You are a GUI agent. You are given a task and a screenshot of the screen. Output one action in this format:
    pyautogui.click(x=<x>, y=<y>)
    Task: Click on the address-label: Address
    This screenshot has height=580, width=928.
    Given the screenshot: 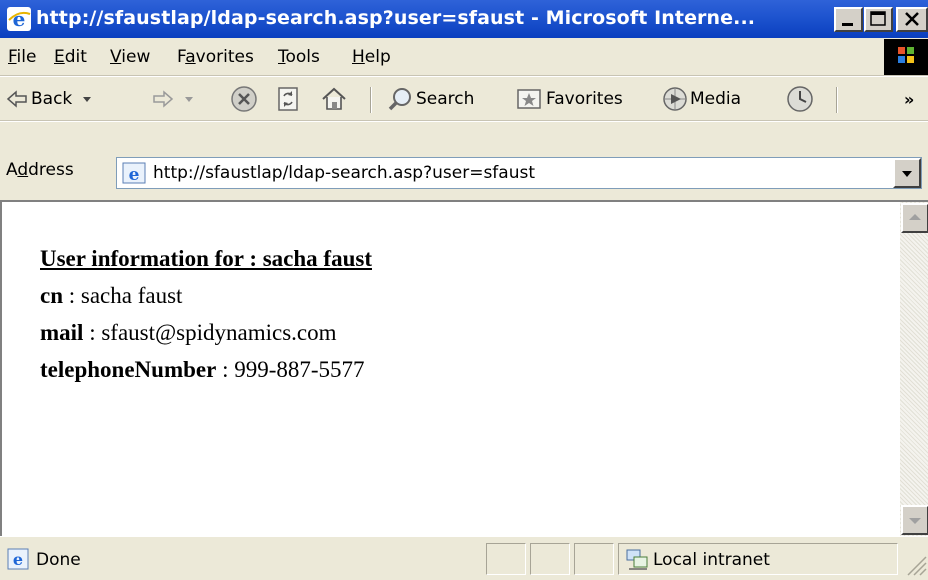 What is the action you would take?
    pyautogui.click(x=40, y=170)
    